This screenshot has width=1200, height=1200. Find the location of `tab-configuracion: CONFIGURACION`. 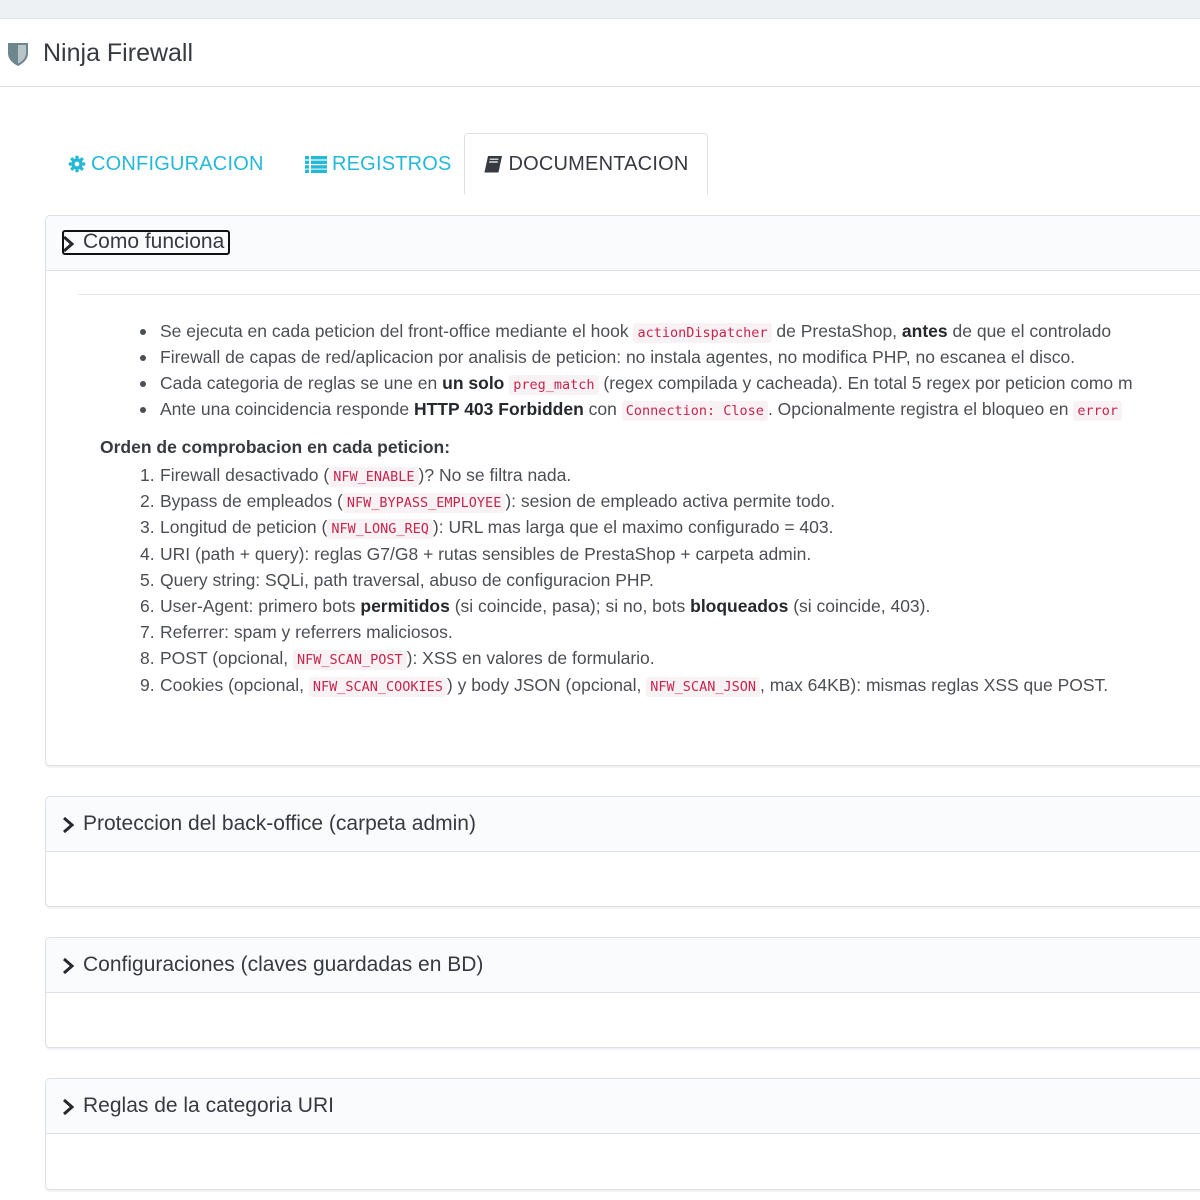

tab-configuracion: CONFIGURACION is located at coordinates (166, 164).